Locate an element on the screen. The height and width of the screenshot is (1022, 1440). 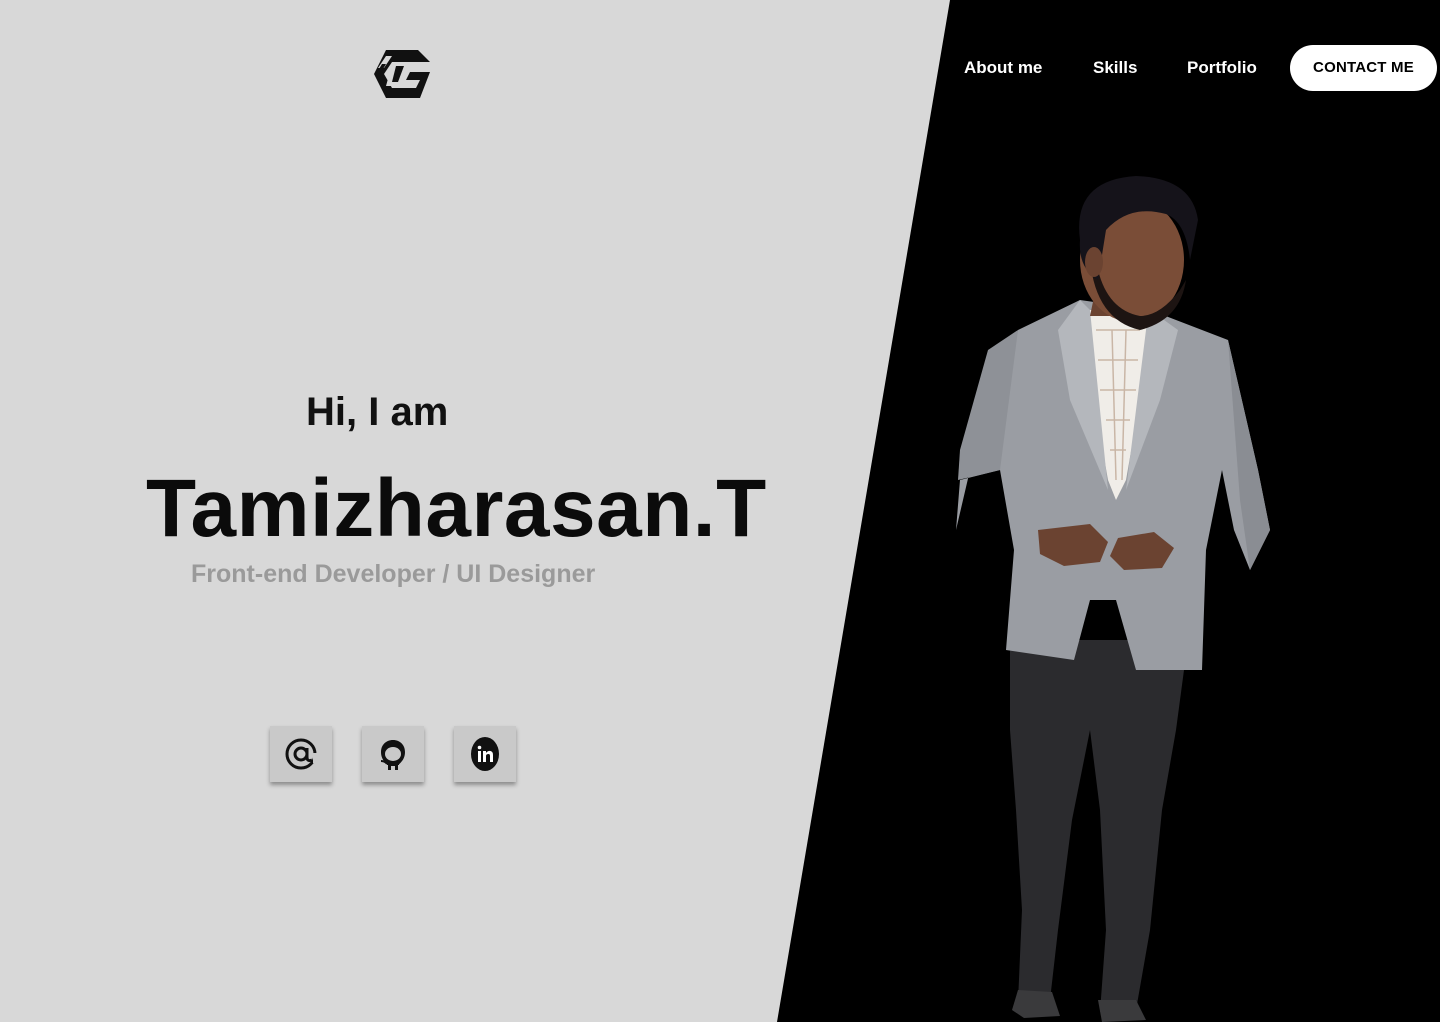
github-button is located at coordinates (393, 754).